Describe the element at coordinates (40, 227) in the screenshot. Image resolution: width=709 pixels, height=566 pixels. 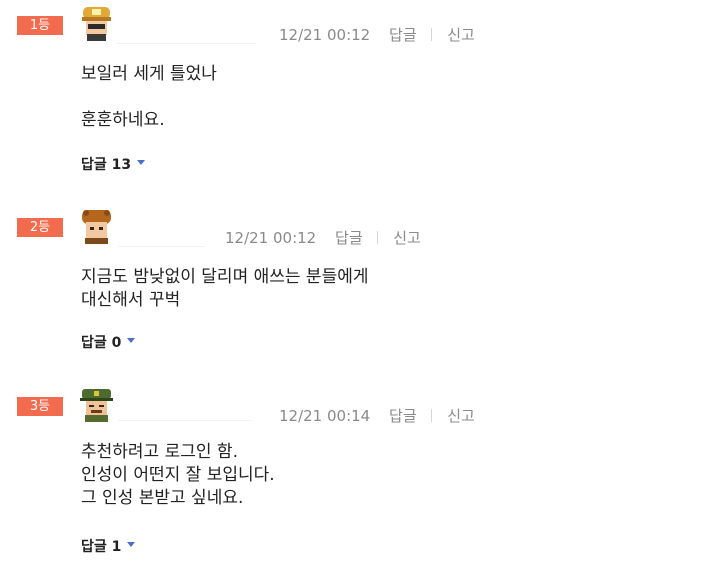
I see `rank-badge: 2등` at that location.